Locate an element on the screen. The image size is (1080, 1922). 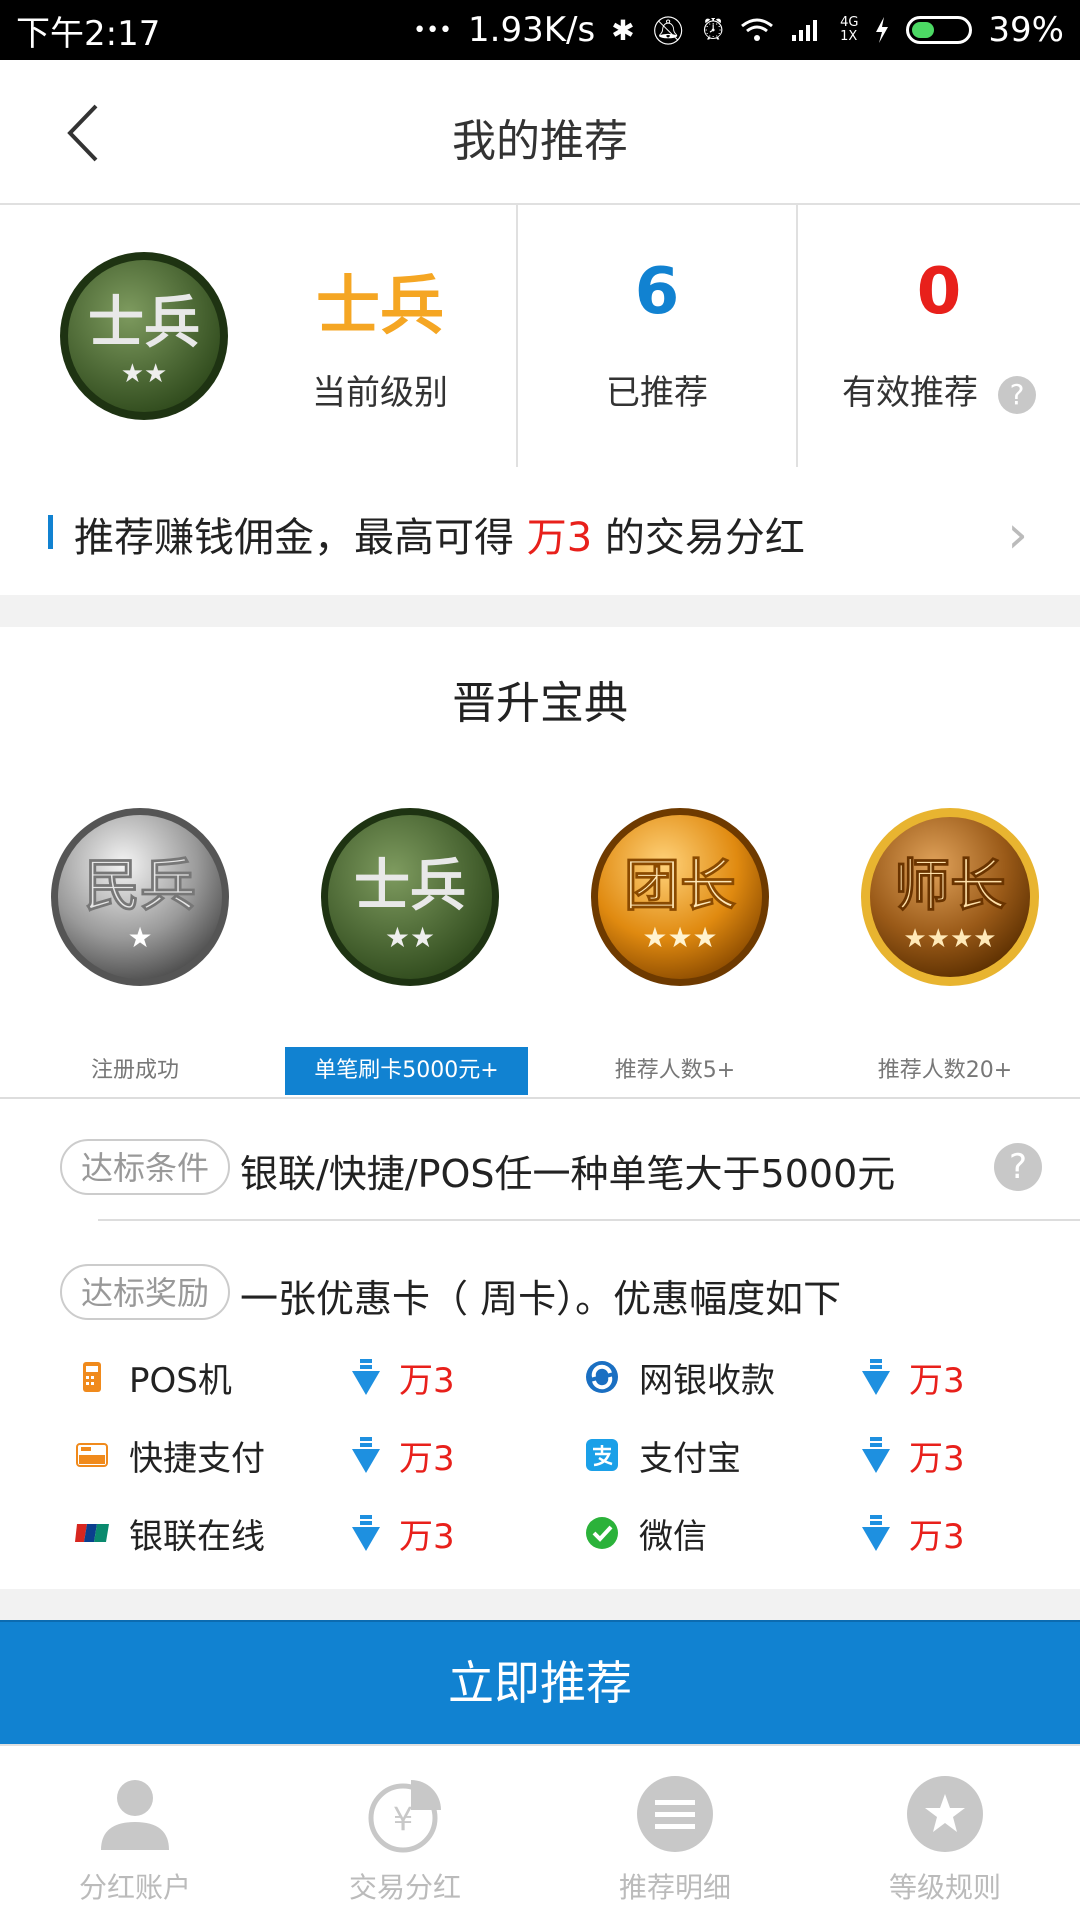
medal-soldier-icon: 士兵 ★★ is located at coordinates (410, 897).